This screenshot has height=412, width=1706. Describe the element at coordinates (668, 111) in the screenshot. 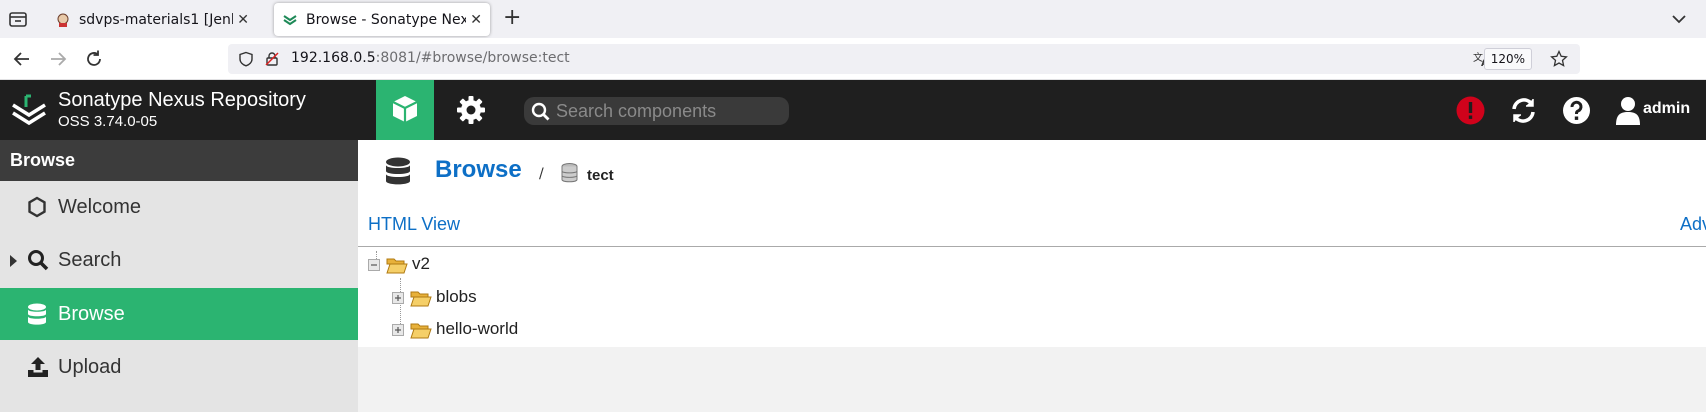

I see `search-input` at that location.